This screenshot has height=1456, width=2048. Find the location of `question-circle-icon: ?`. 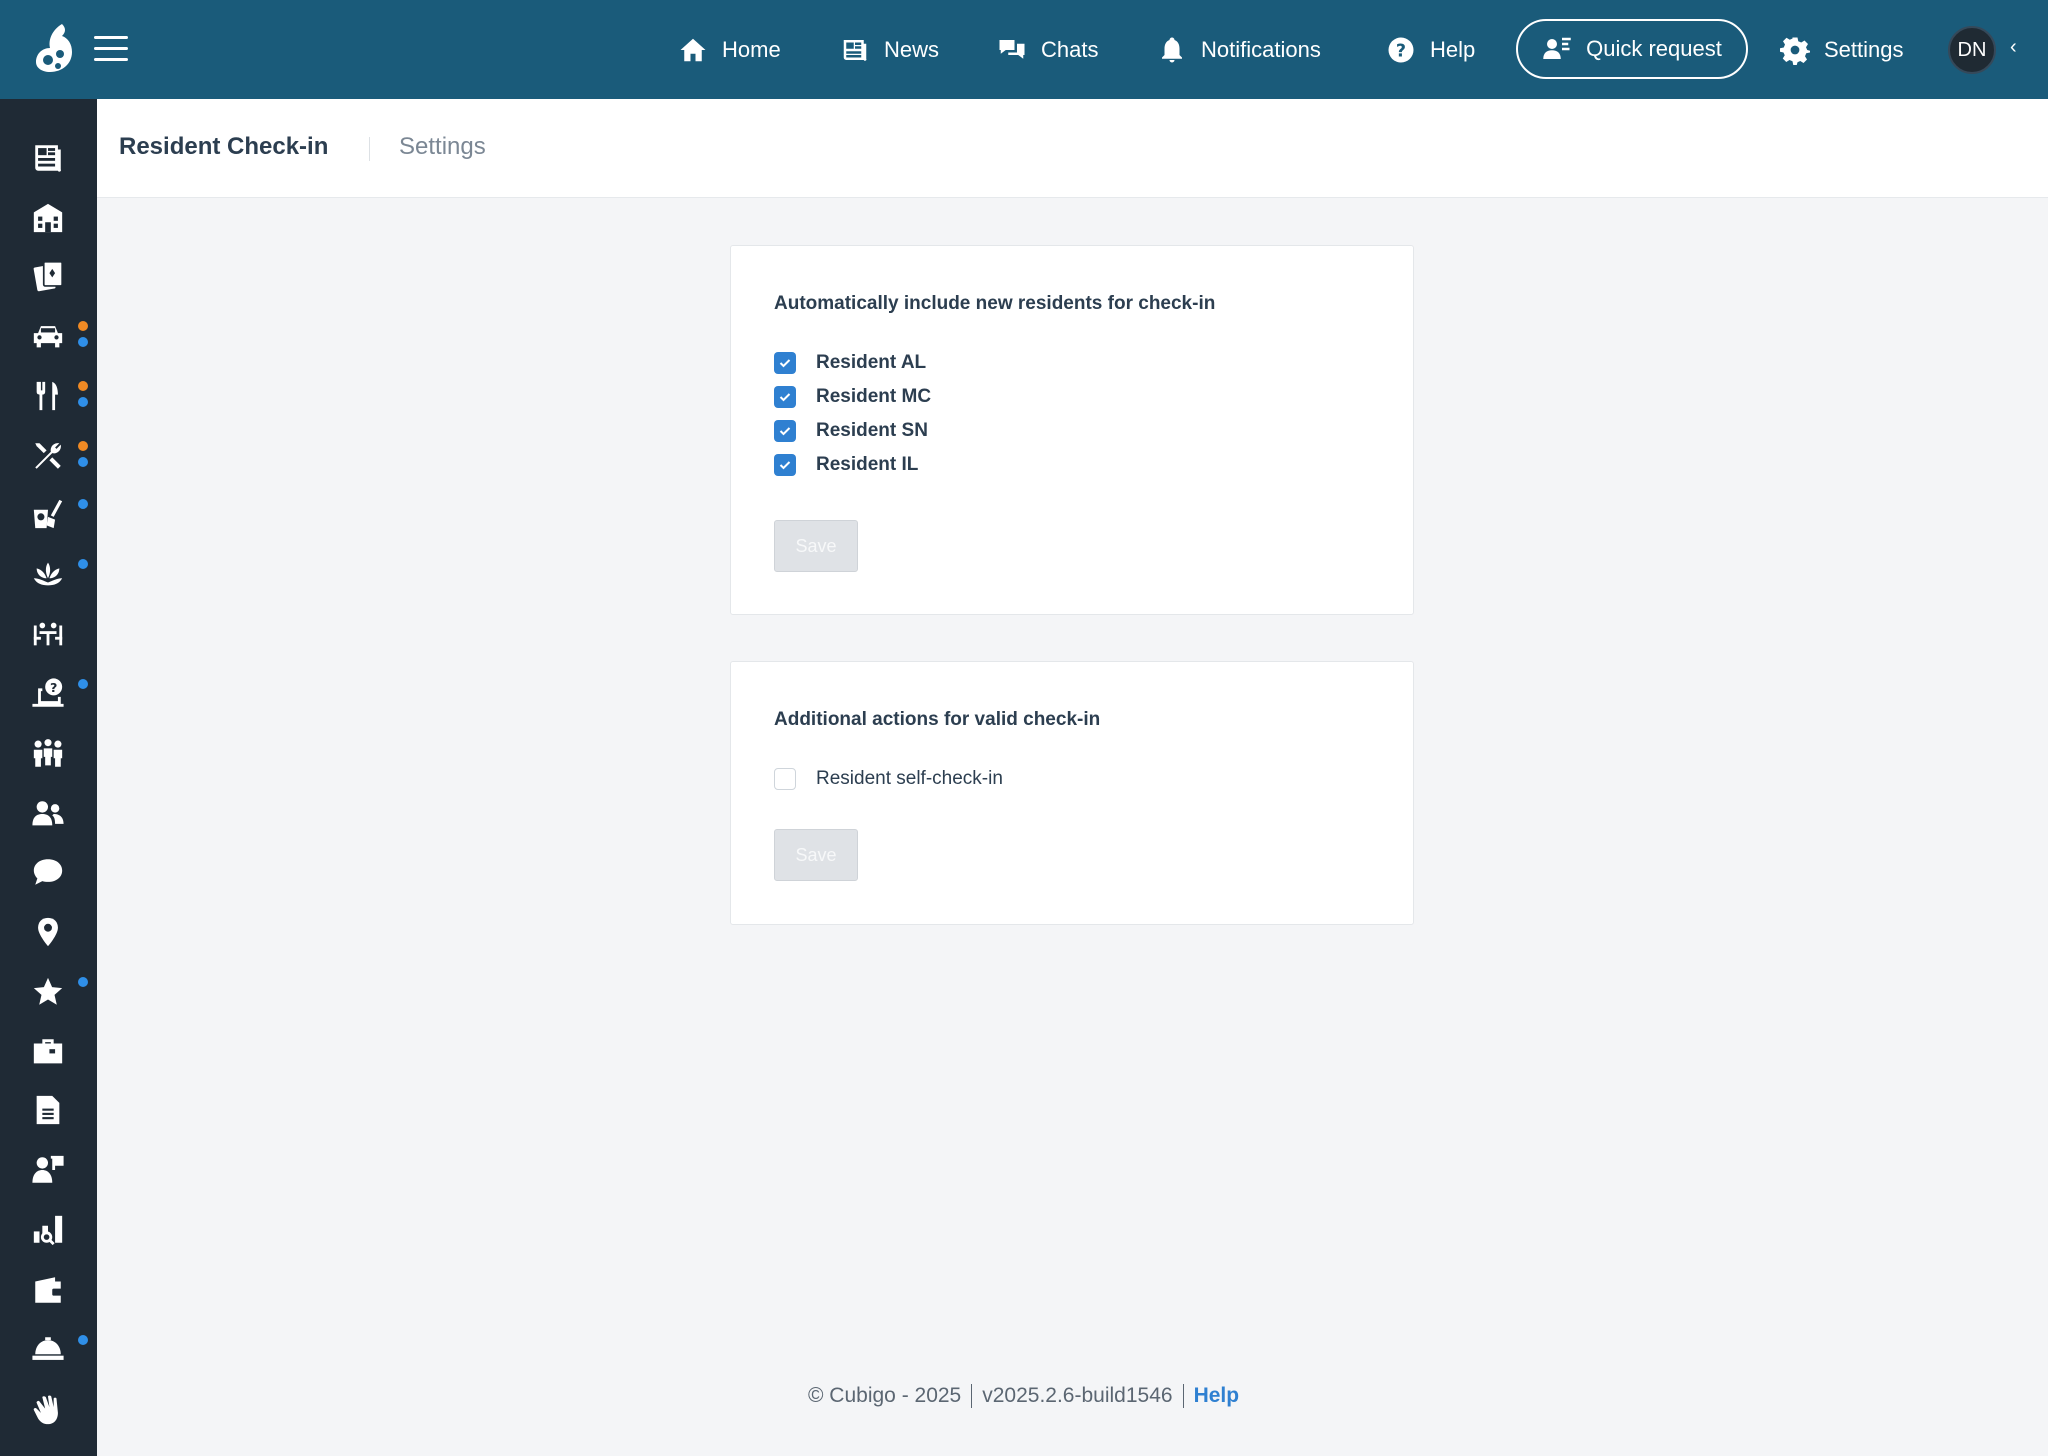

question-circle-icon: ? is located at coordinates (1401, 49).